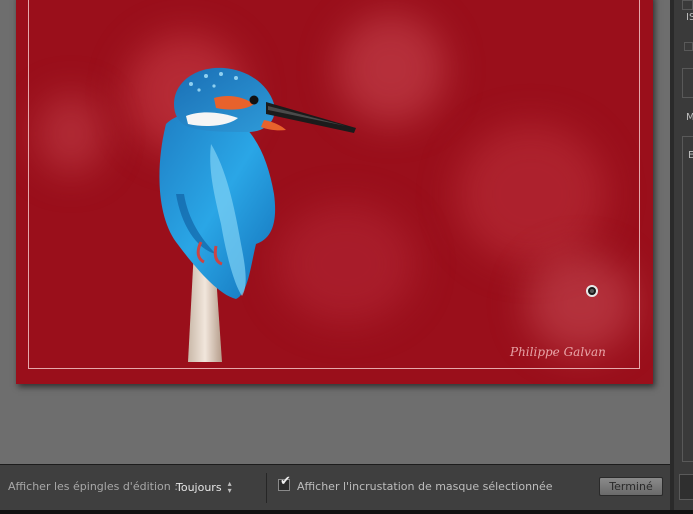 This screenshot has height=514, width=693. I want to click on panel-letter: M, so click(689, 117).